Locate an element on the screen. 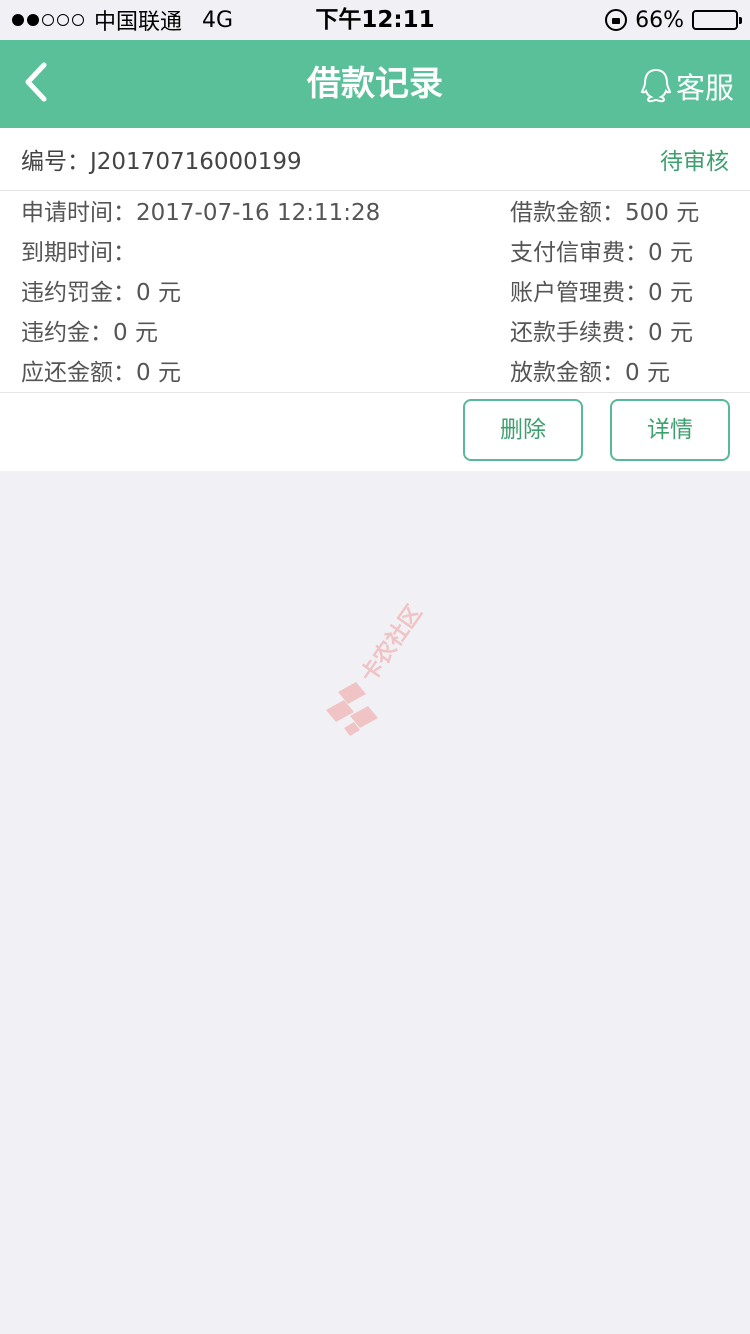 This screenshot has height=1334, width=750. info-row: 申请时间：2017-07-16 12:11:28 借款金额：500 元 is located at coordinates (375, 213).